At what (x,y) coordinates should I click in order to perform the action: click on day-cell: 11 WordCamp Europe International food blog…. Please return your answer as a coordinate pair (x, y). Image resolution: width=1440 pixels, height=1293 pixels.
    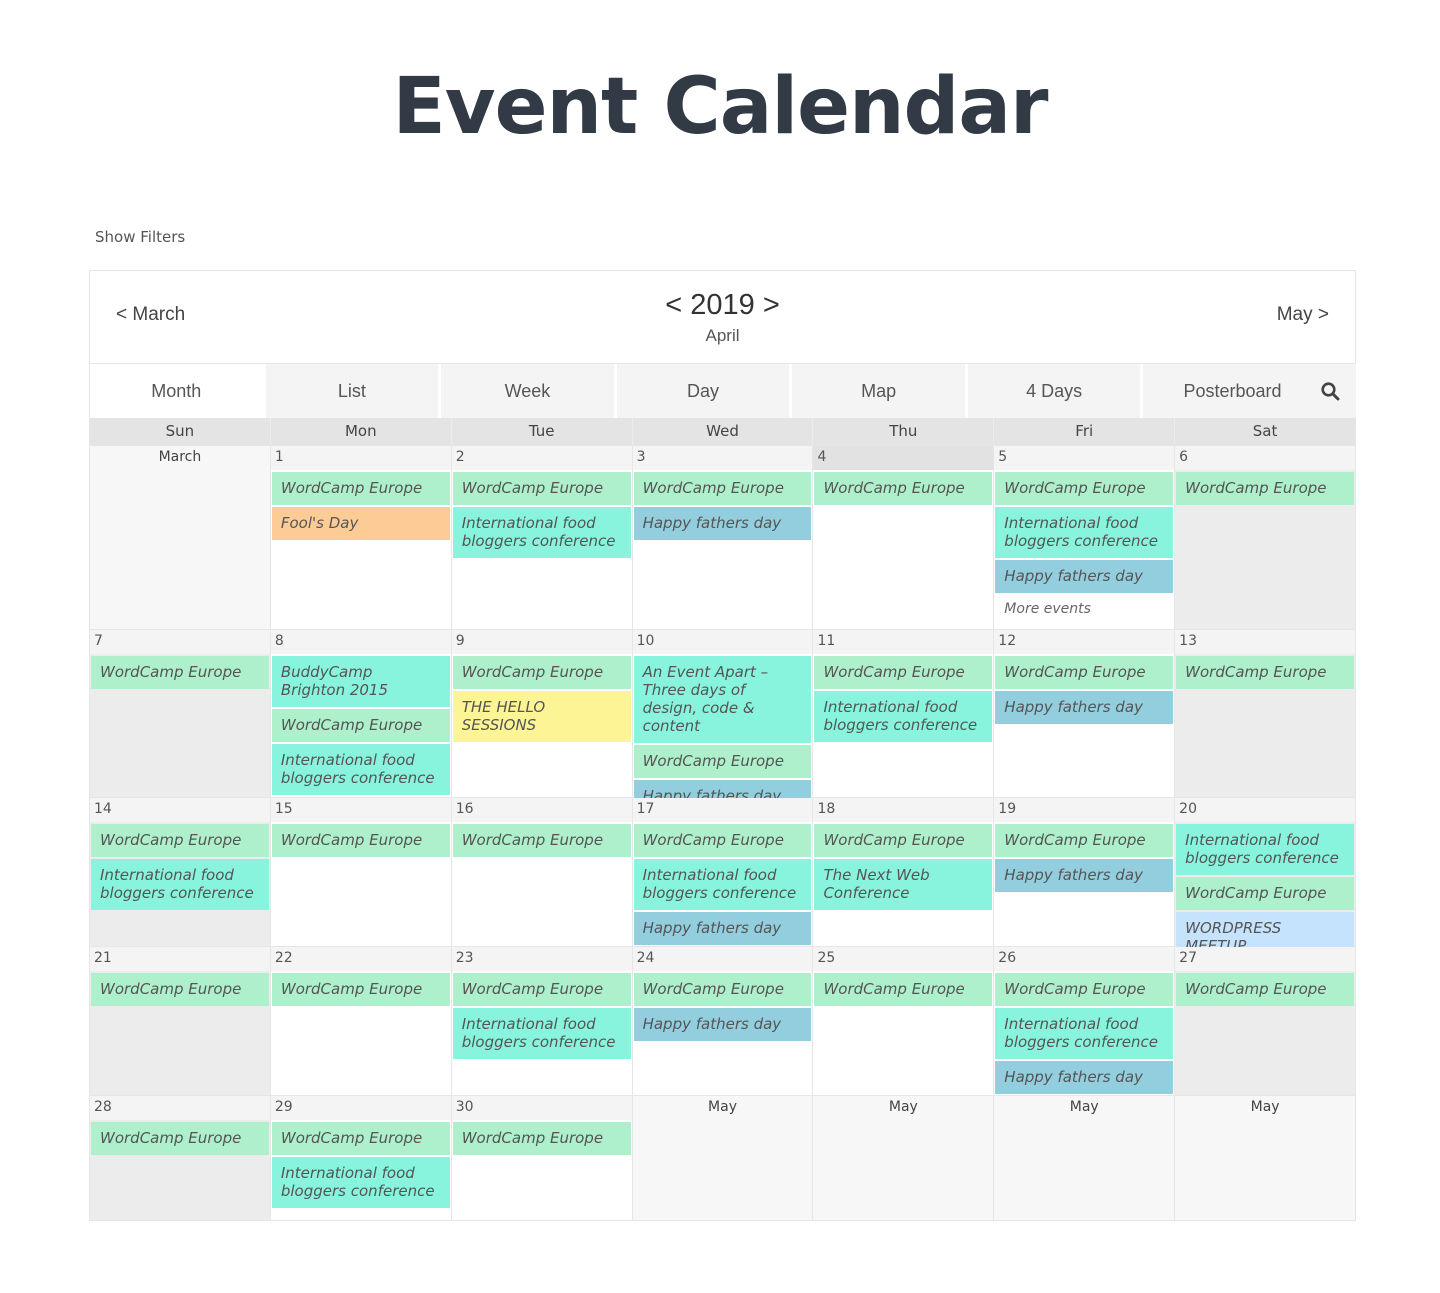
    Looking at the image, I should click on (904, 713).